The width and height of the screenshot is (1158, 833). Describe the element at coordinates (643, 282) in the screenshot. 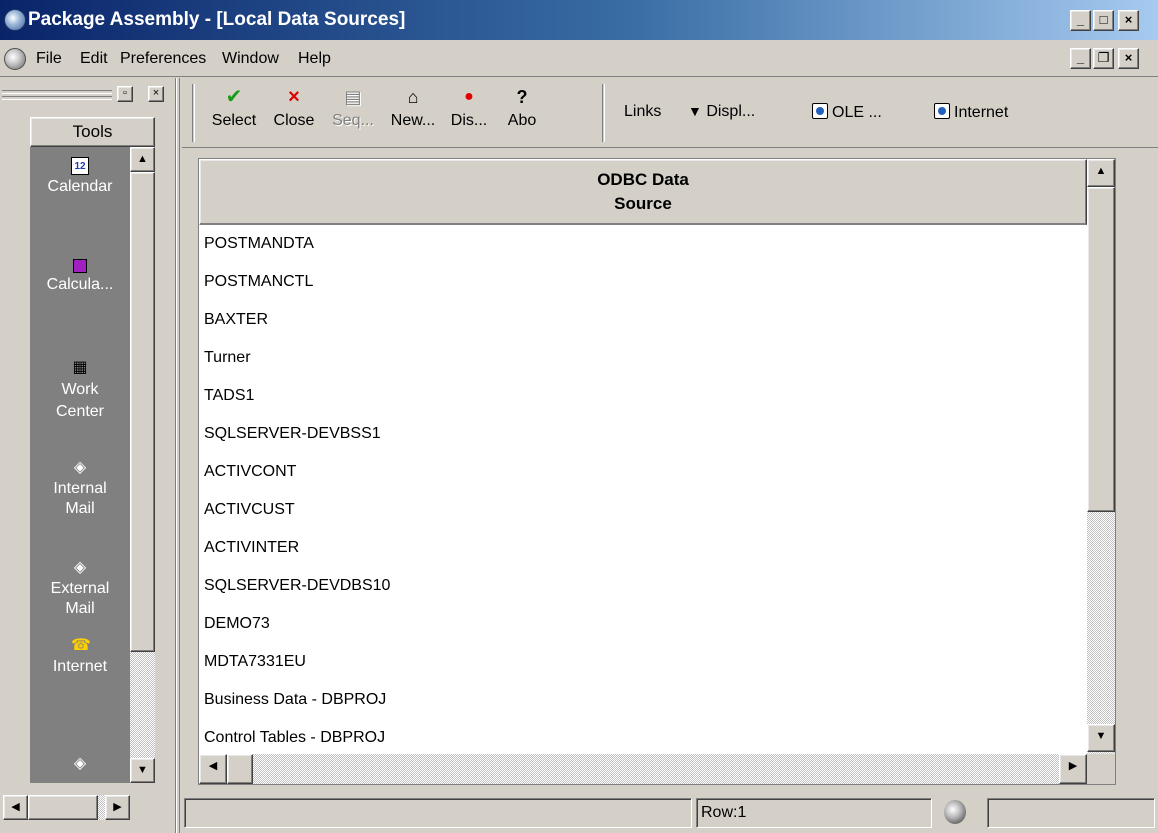

I see `table-row: POSTMANCTL` at that location.